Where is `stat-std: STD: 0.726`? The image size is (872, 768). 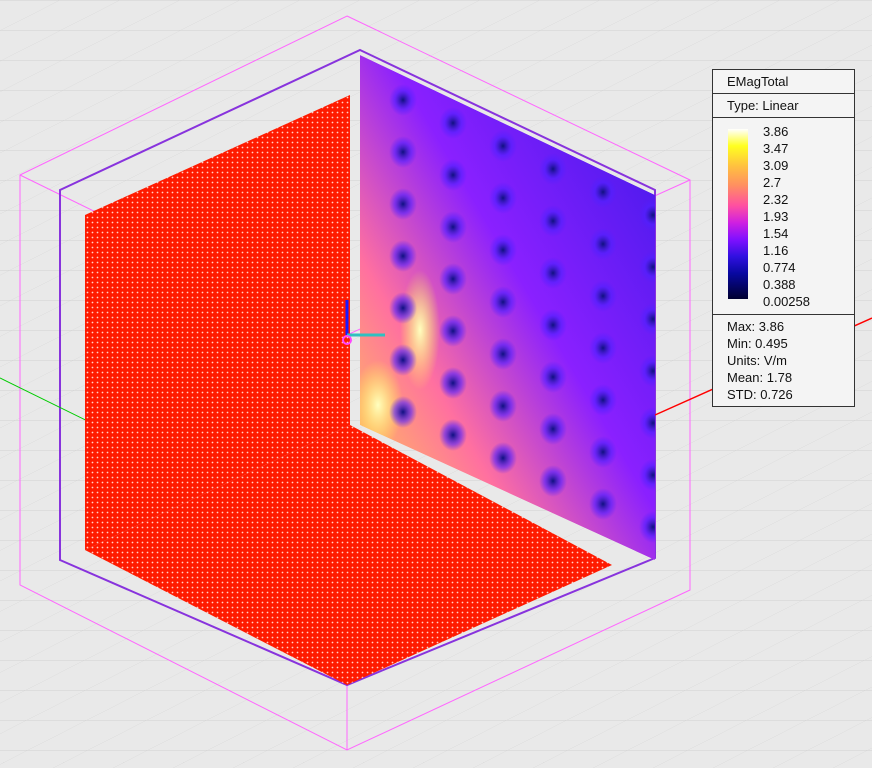 stat-std: STD: 0.726 is located at coordinates (760, 394).